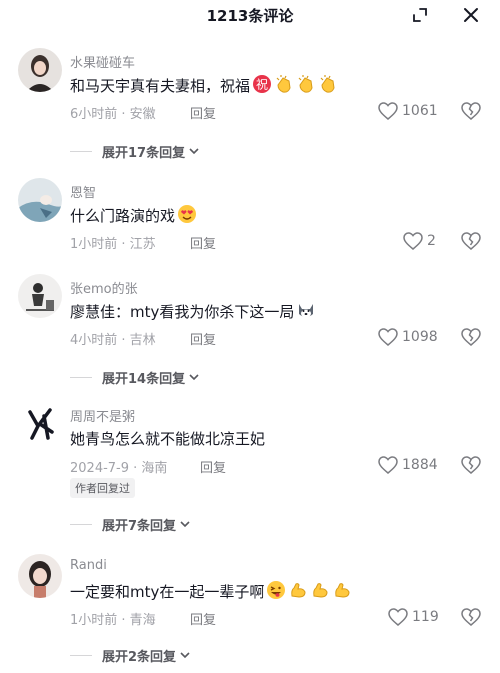 The image size is (500, 673). What do you see at coordinates (123, 216) in the screenshot?
I see `comment-text-content: 什么门路演的戏` at bounding box center [123, 216].